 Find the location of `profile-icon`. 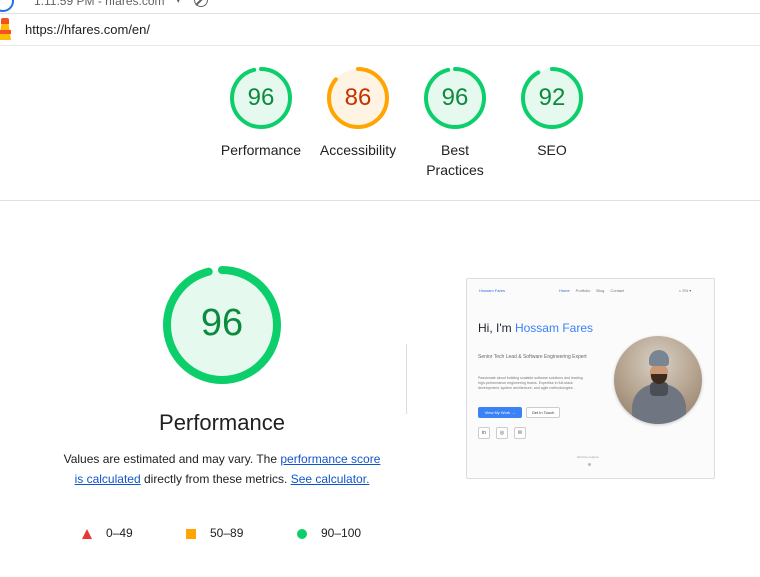

profile-icon is located at coordinates (7, 6).